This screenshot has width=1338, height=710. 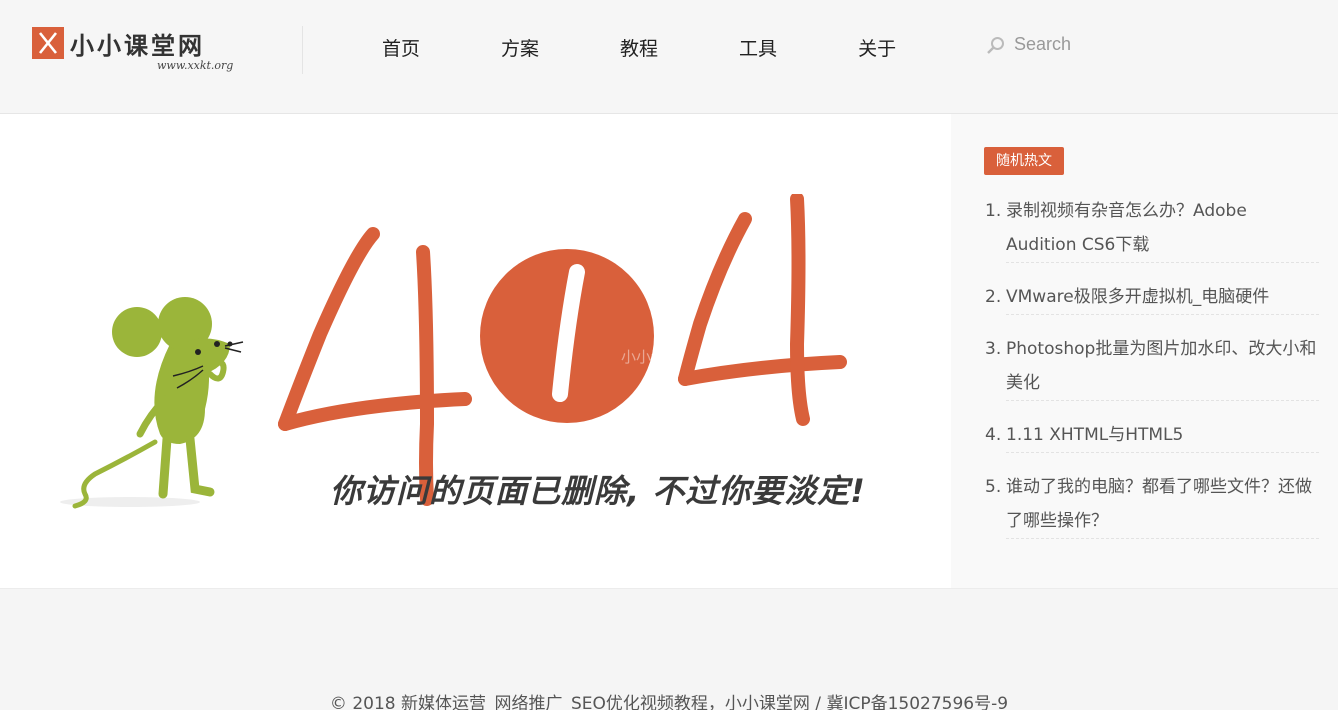 I want to click on error-message: 你访问的页面已删除, 不过你要淡定!, so click(x=598, y=491).